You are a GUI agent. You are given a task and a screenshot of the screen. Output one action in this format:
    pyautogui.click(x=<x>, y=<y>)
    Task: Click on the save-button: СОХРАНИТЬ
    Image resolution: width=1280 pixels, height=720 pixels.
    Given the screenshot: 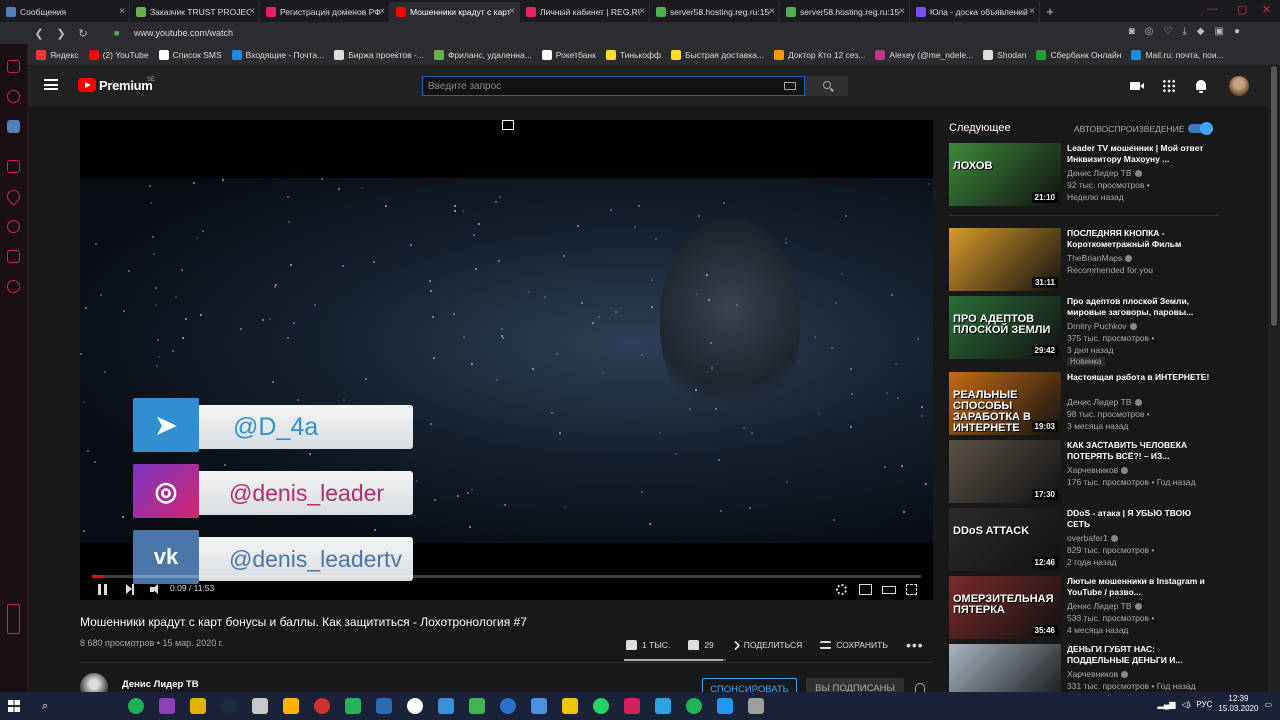 What is the action you would take?
    pyautogui.click(x=854, y=645)
    